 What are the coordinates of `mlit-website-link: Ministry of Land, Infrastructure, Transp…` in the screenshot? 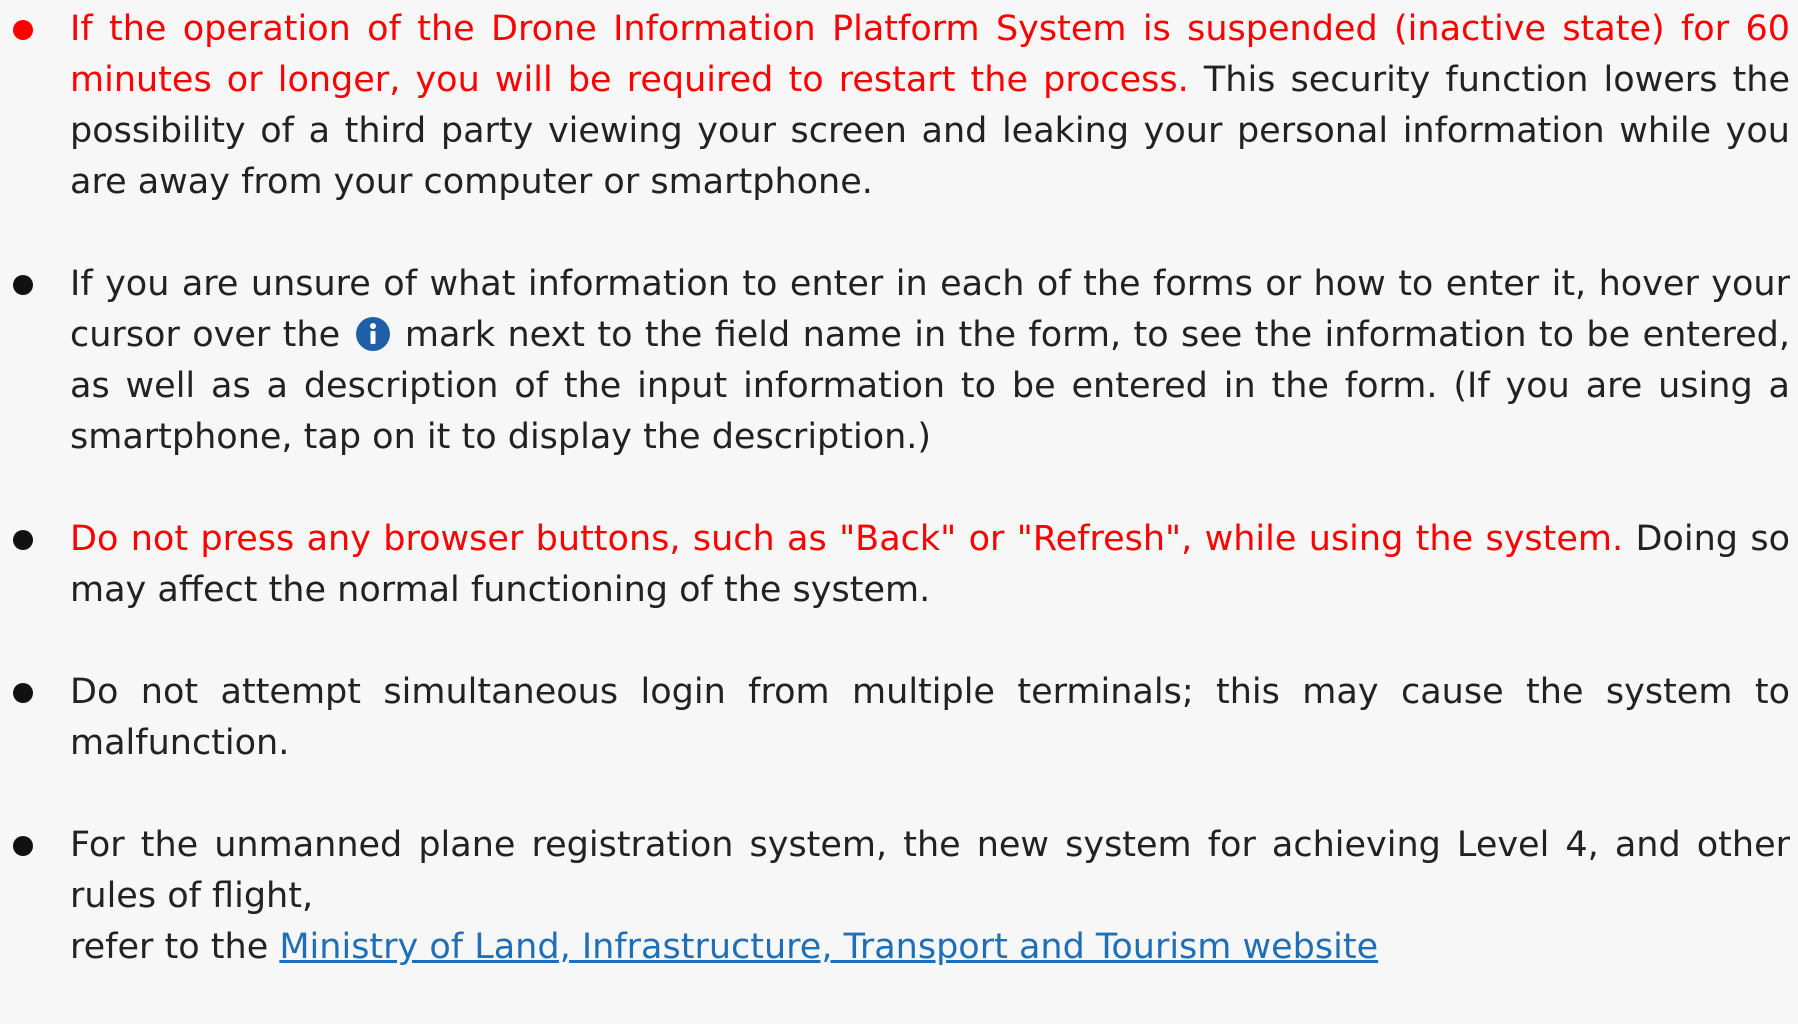 It's located at (828, 947).